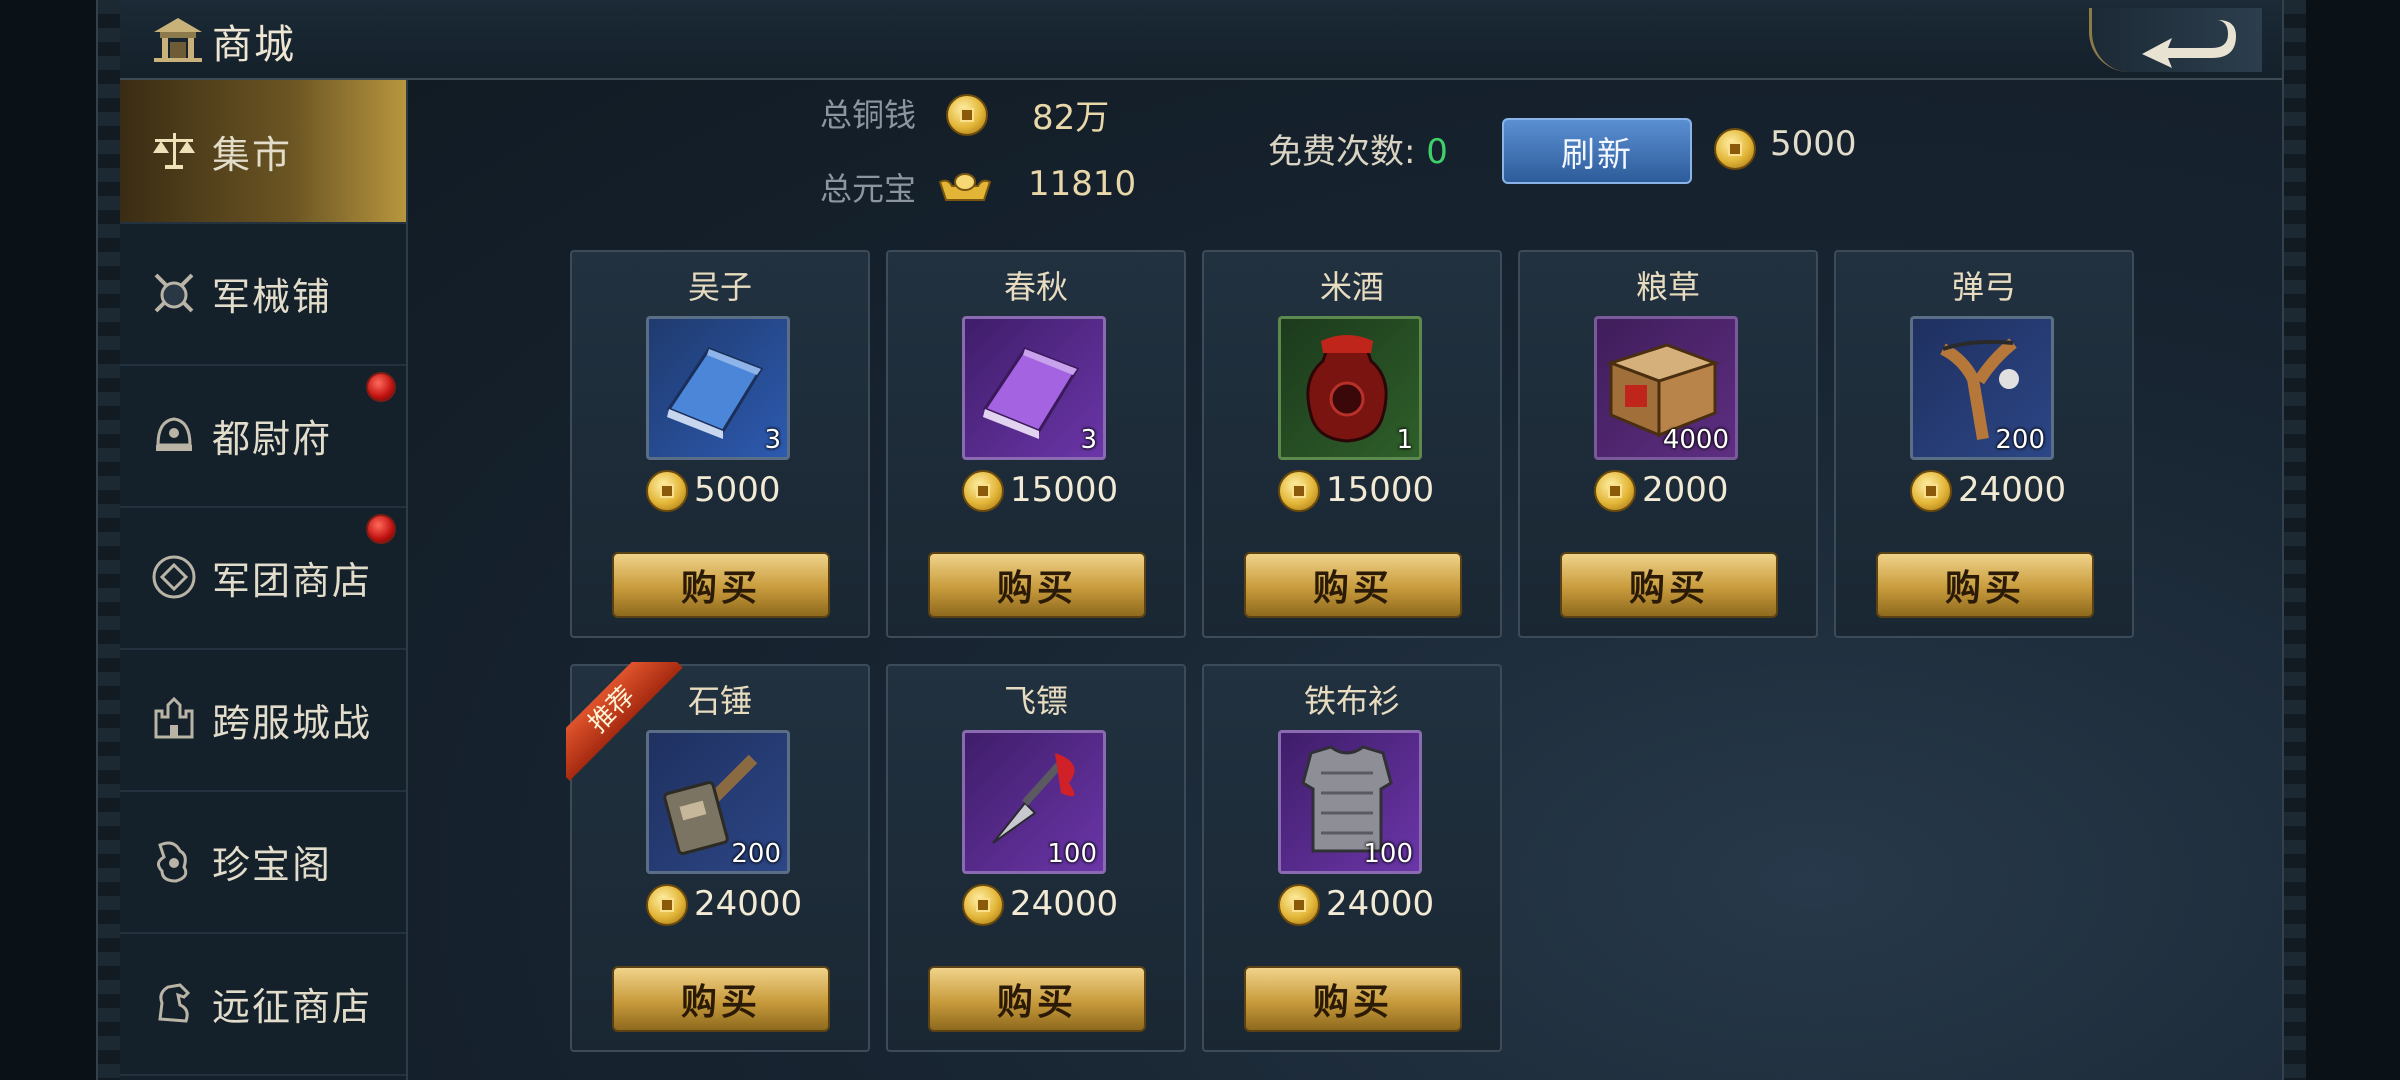 The width and height of the screenshot is (2400, 1080). What do you see at coordinates (178, 40) in the screenshot?
I see `shop-pavilion-icon` at bounding box center [178, 40].